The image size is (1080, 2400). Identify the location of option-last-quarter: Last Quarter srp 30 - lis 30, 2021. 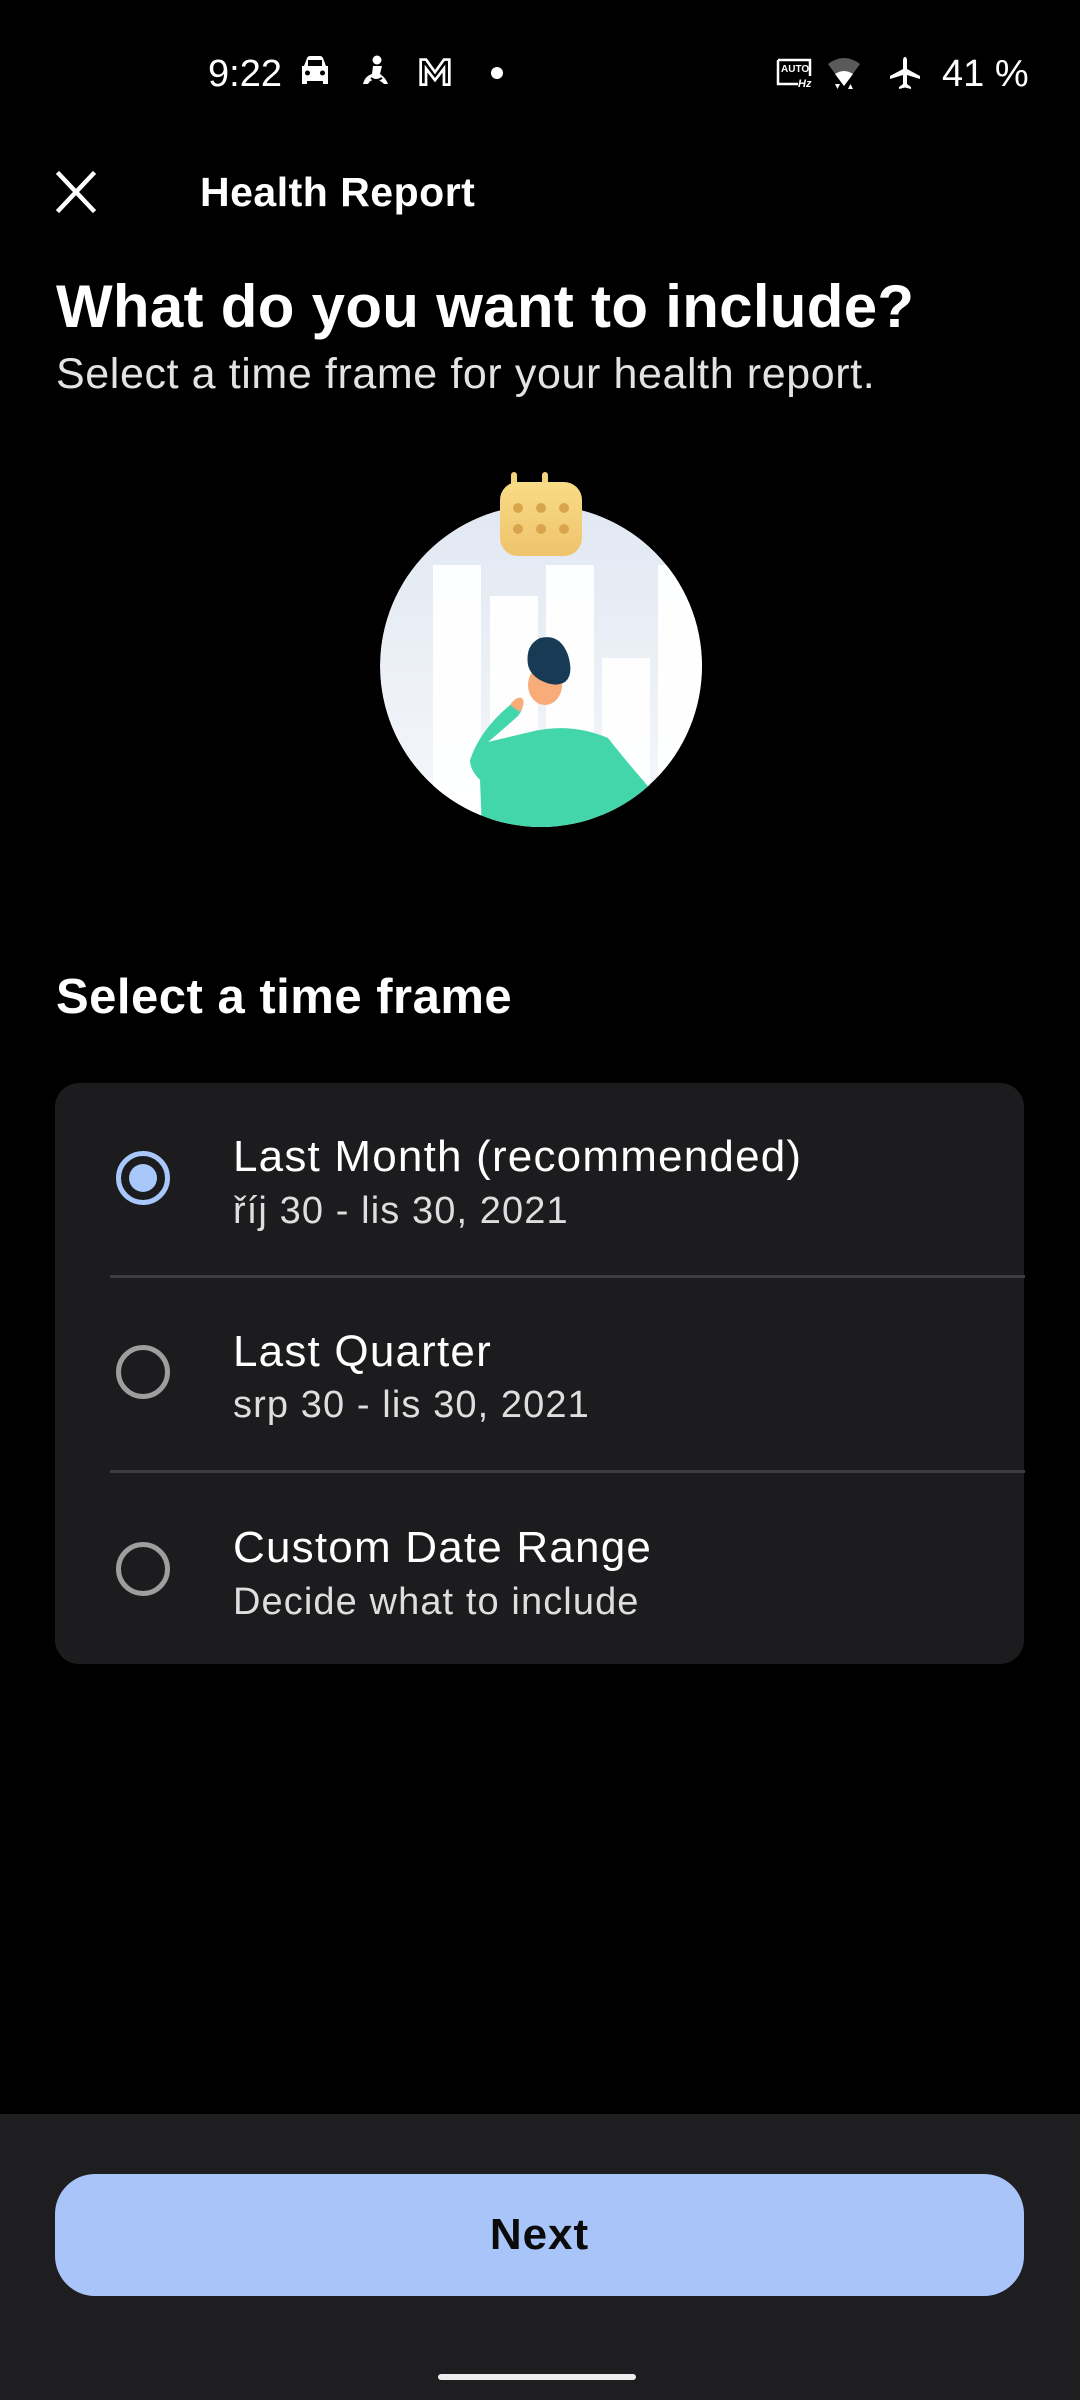
(539, 1374).